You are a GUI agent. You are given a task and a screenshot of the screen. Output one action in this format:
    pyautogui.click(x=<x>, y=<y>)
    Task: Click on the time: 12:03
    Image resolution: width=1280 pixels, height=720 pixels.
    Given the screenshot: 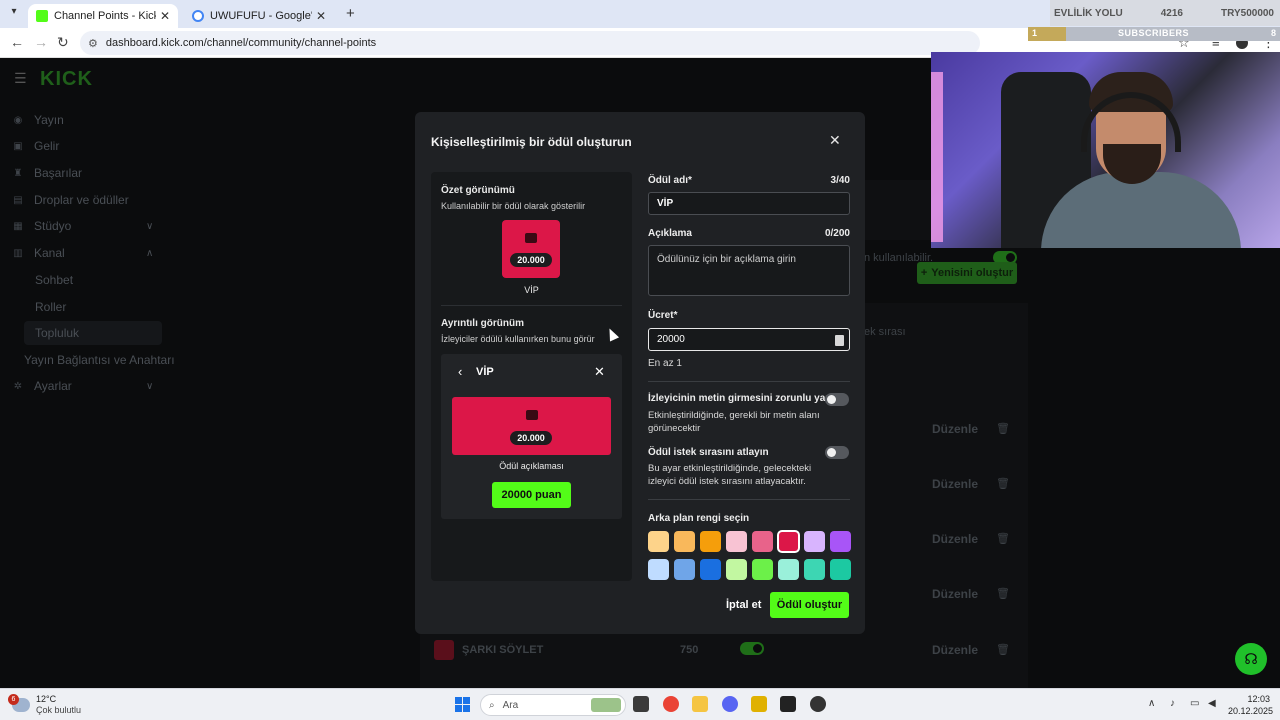 What is the action you would take?
    pyautogui.click(x=1258, y=699)
    